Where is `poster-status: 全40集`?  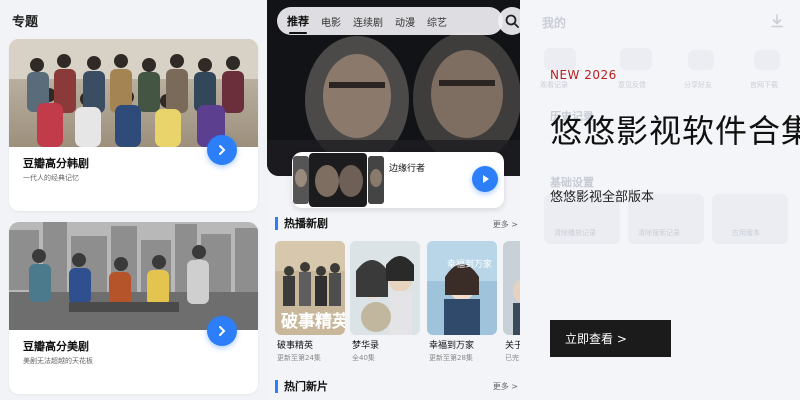
poster-status: 全40集 is located at coordinates (363, 358).